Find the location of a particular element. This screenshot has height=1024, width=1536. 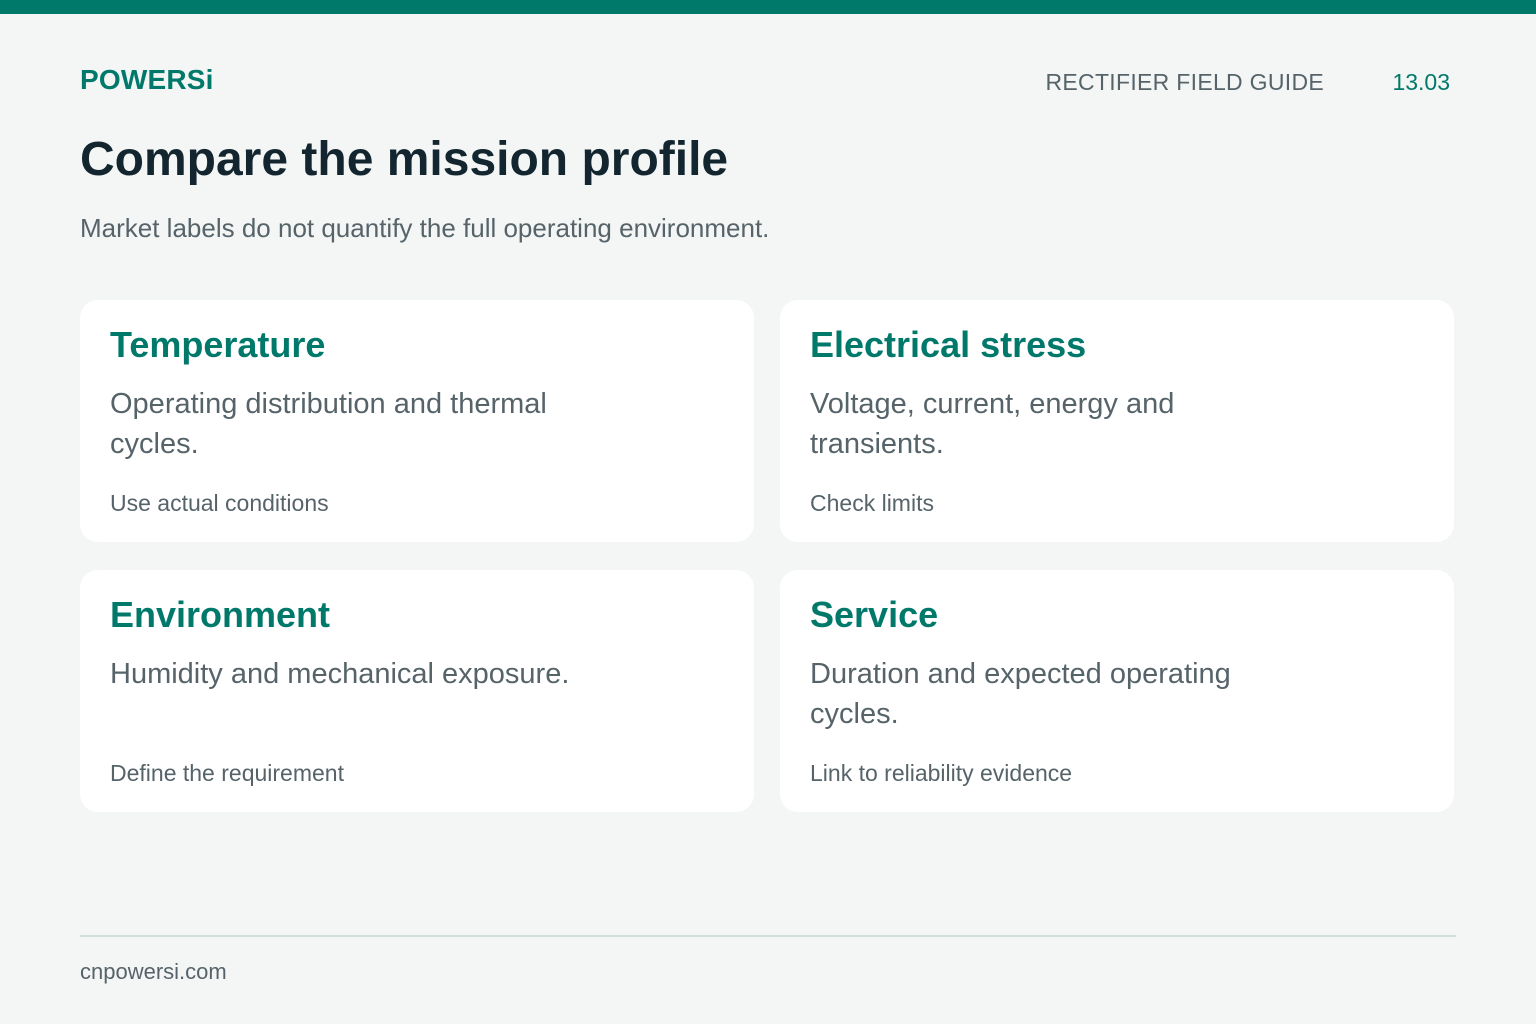

top-accent-bar is located at coordinates (768, 7).